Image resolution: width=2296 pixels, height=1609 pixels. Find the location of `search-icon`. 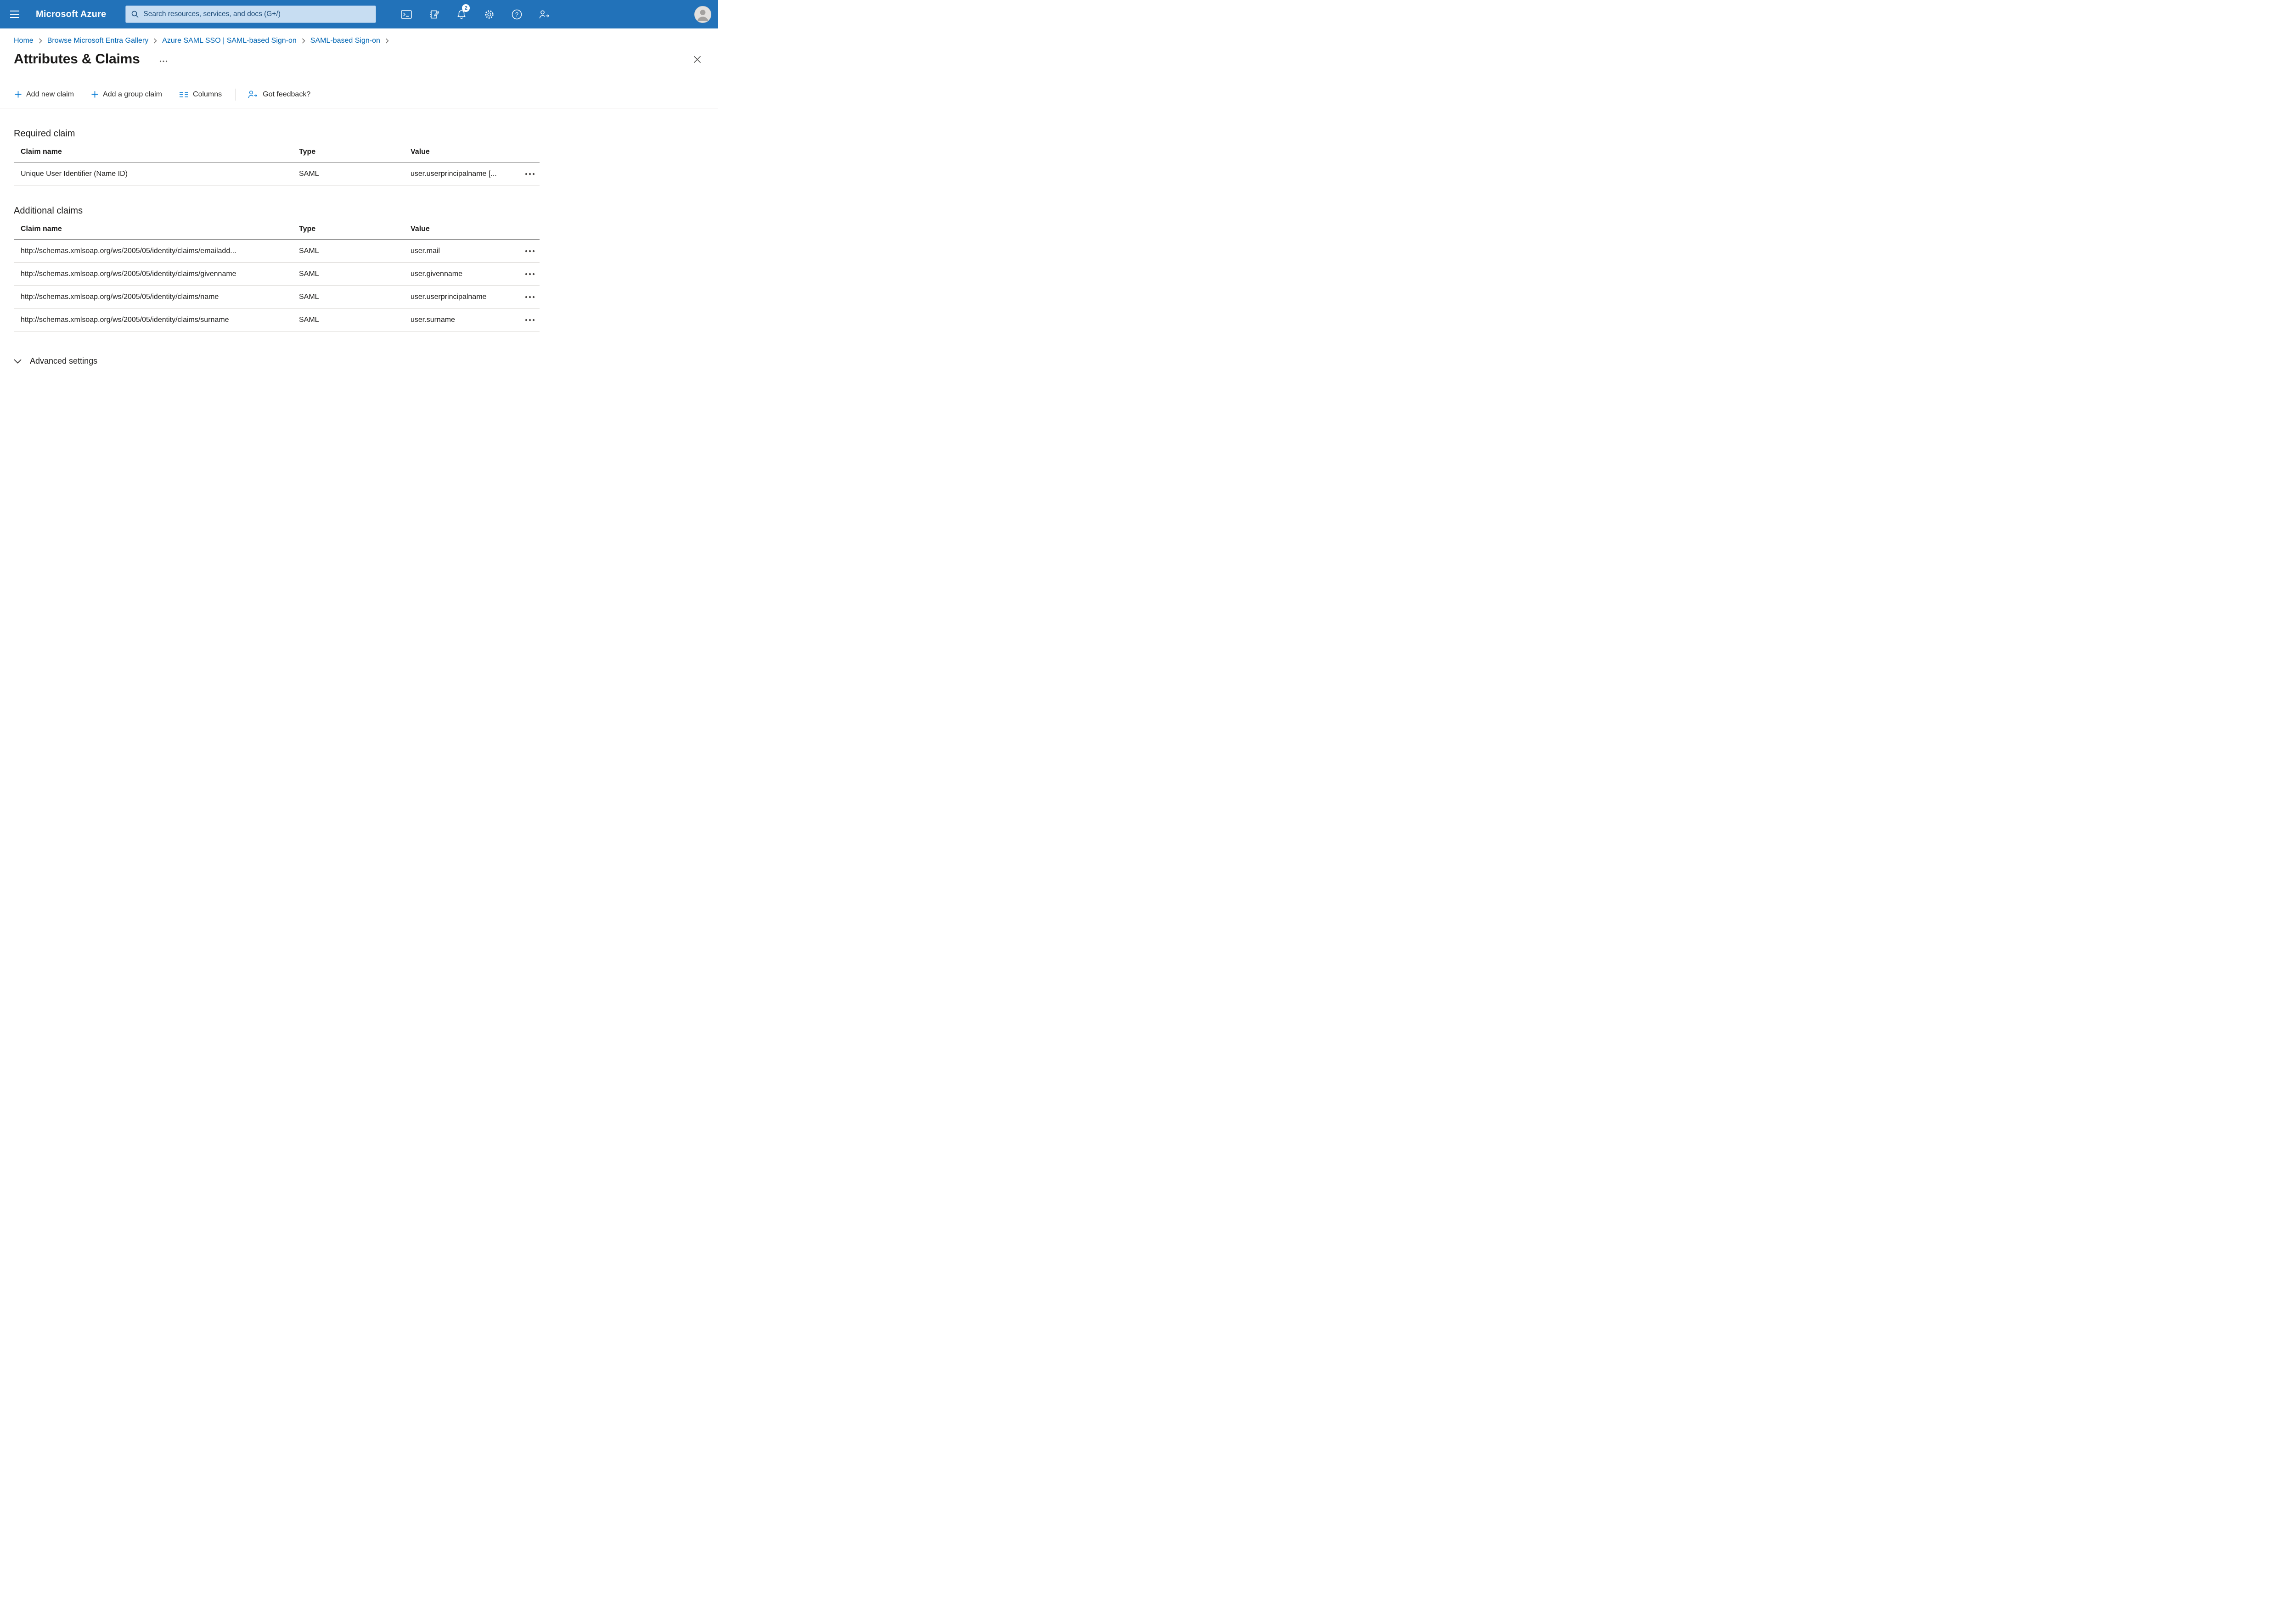

search-icon is located at coordinates (135, 14).